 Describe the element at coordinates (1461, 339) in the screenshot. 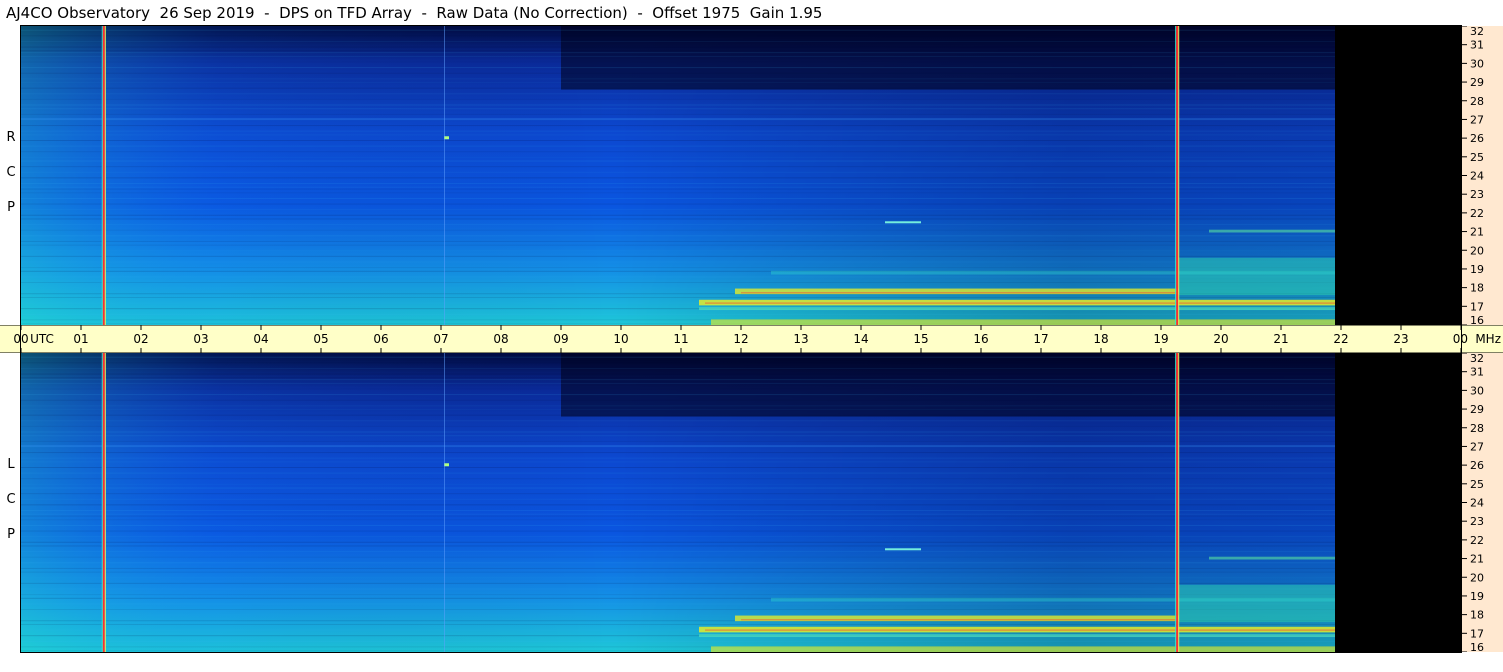

I see `frame-right` at that location.